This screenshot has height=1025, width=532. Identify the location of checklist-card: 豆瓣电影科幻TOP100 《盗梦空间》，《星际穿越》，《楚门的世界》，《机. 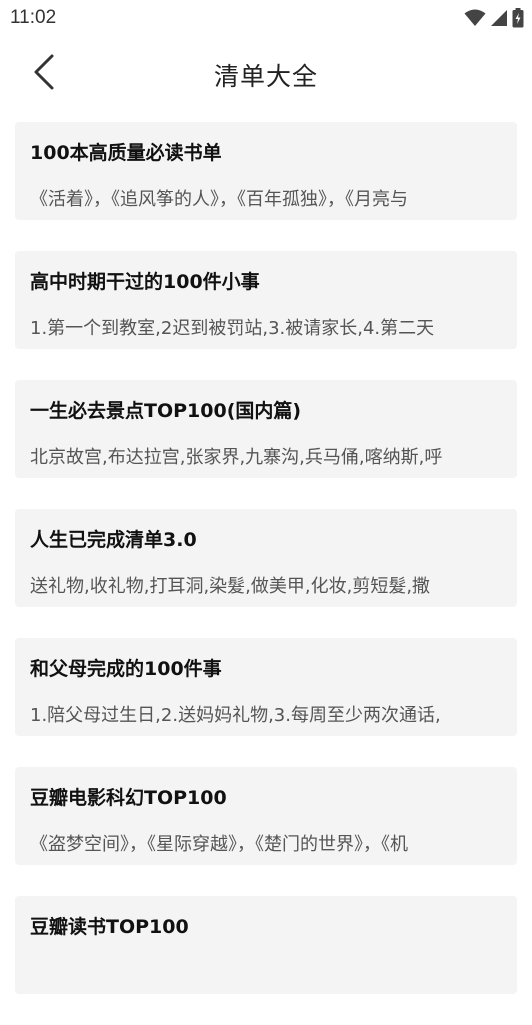
(266, 816).